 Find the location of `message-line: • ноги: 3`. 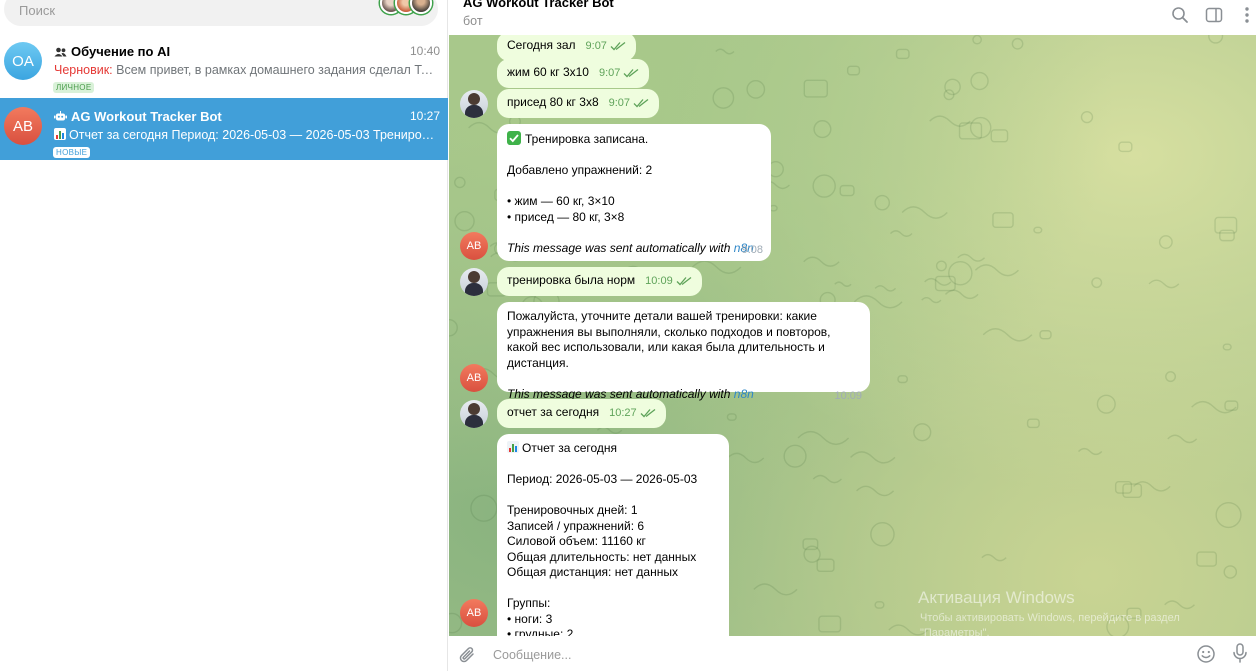

message-line: • ноги: 3 is located at coordinates (530, 618).